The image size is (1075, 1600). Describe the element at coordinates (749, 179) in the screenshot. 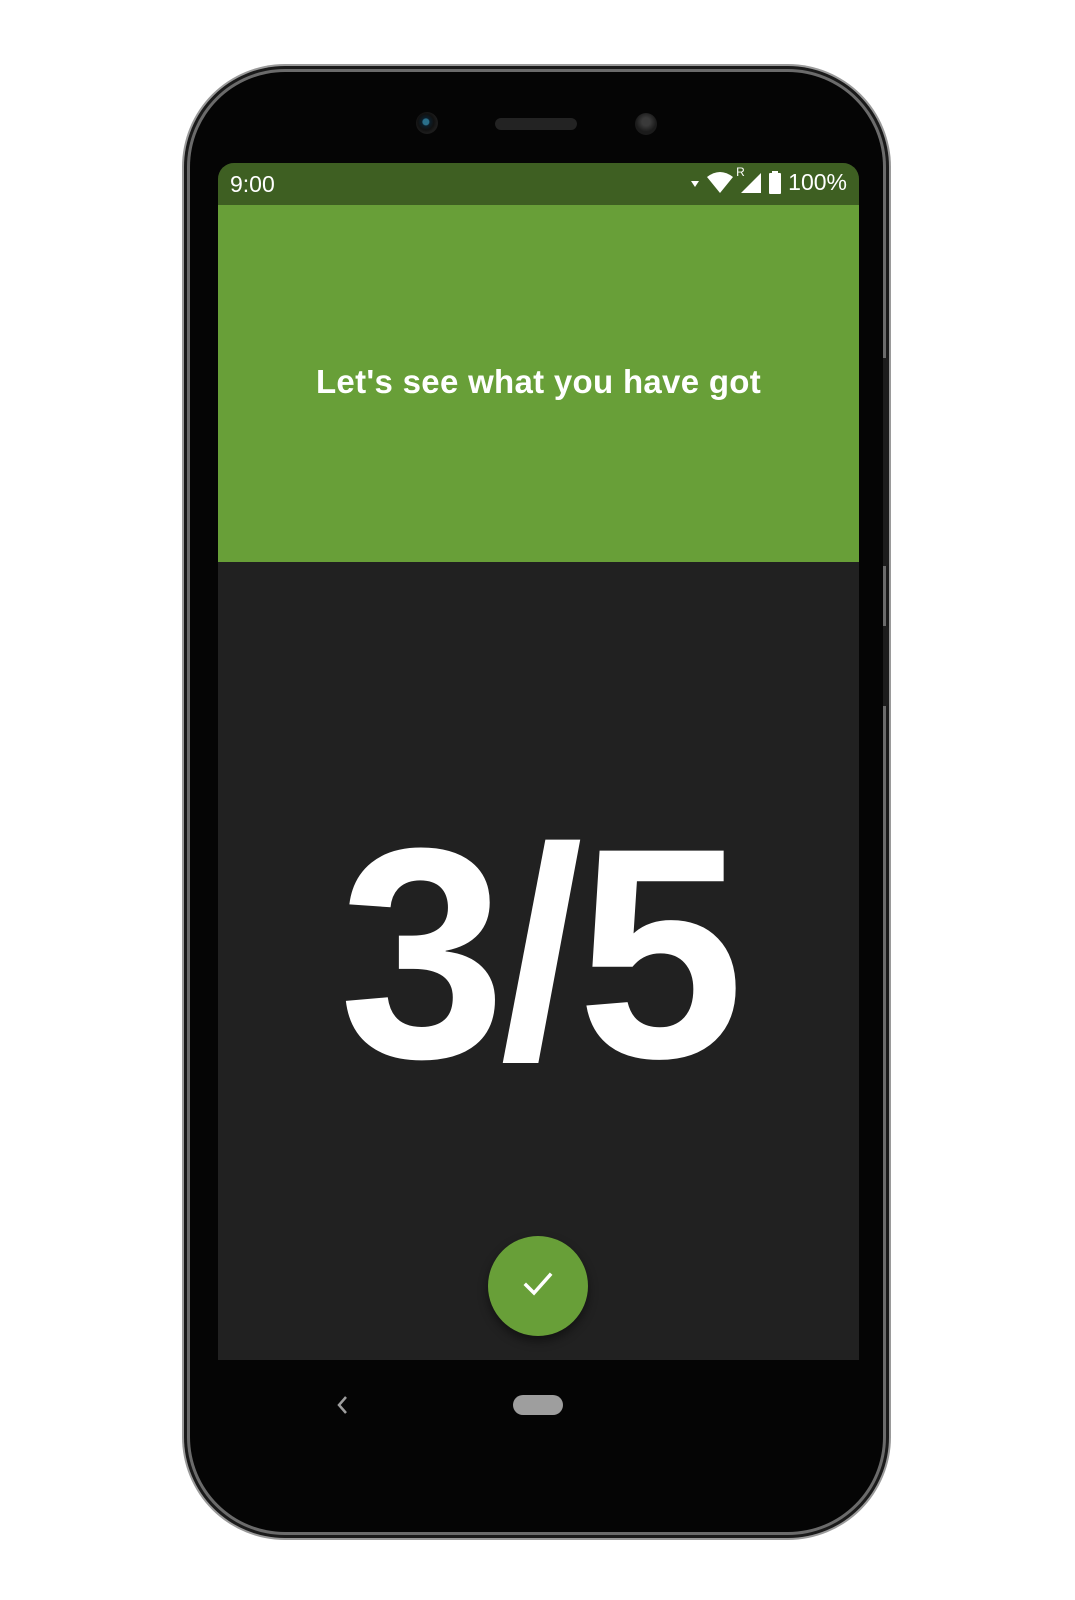

I see `cell-signal-icon: R` at that location.